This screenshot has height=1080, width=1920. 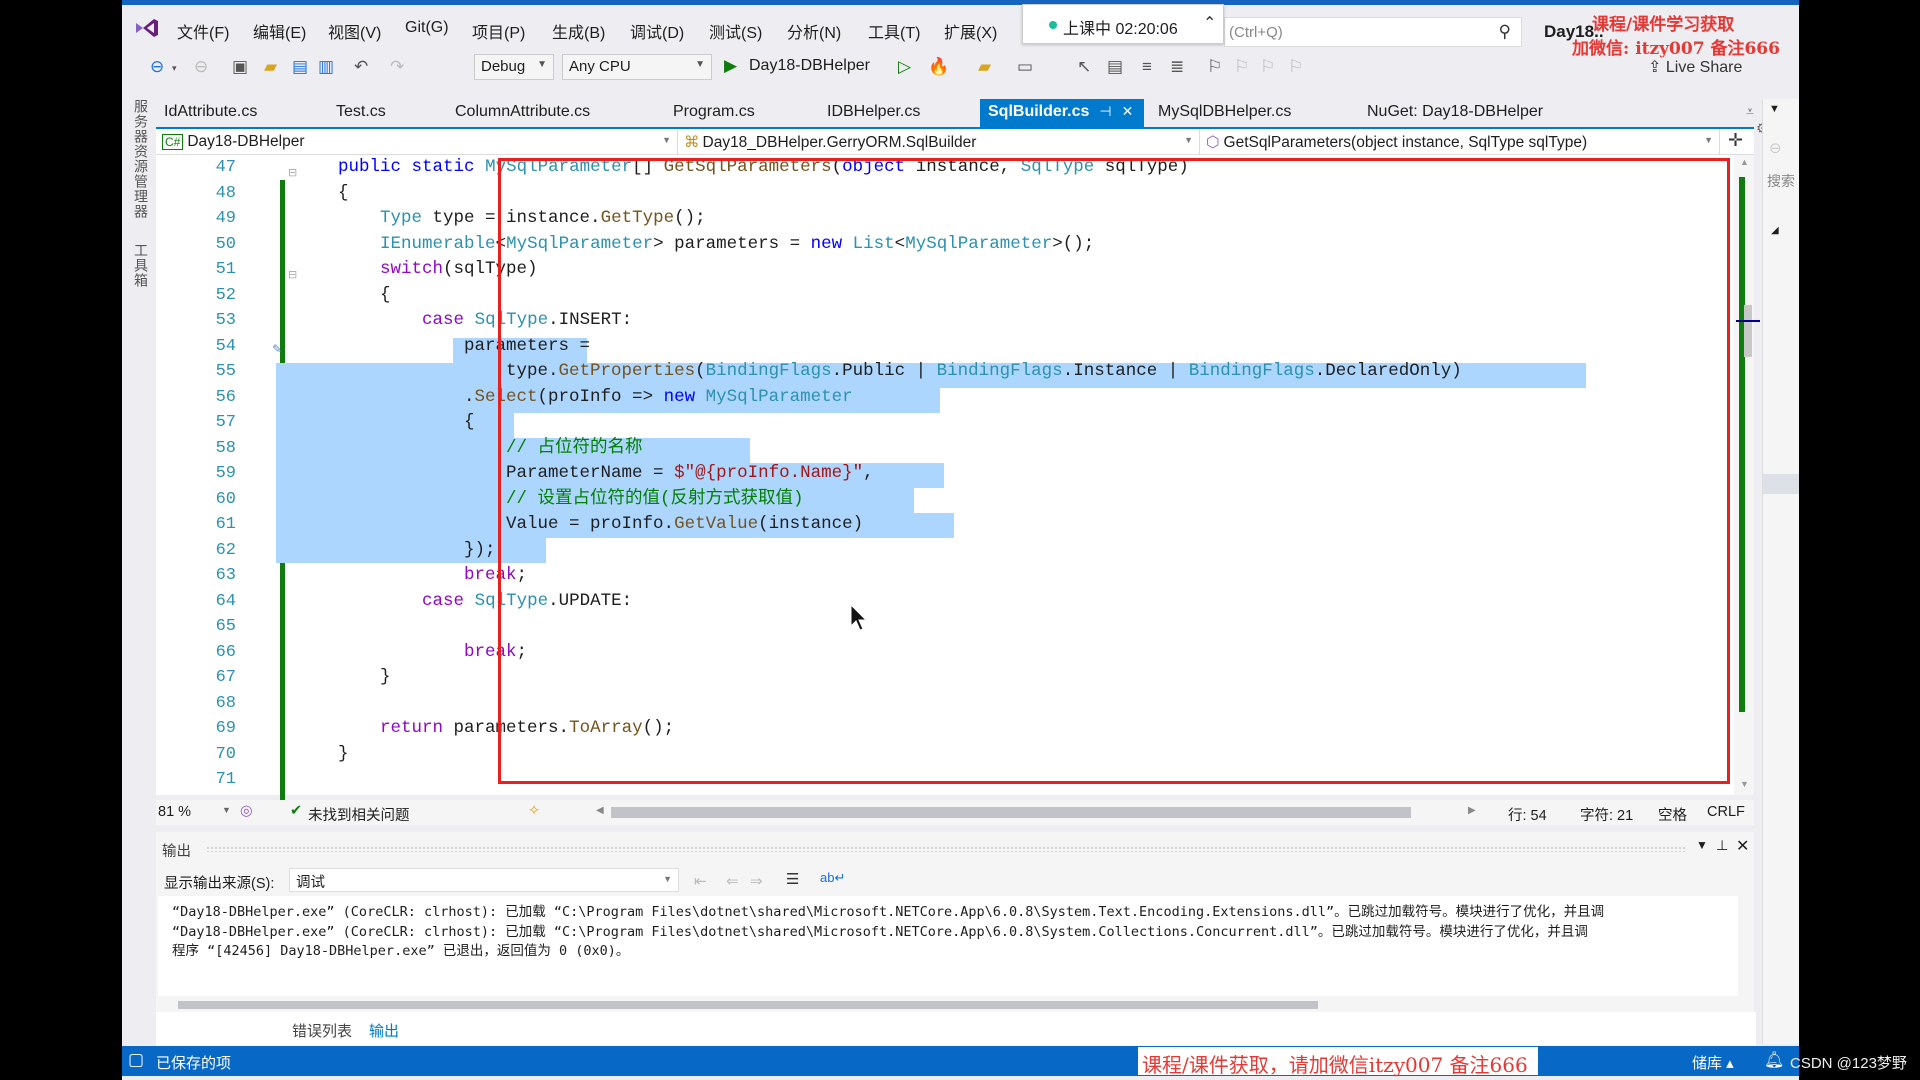 I want to click on scroll-left-icon: ◀, so click(x=600, y=810).